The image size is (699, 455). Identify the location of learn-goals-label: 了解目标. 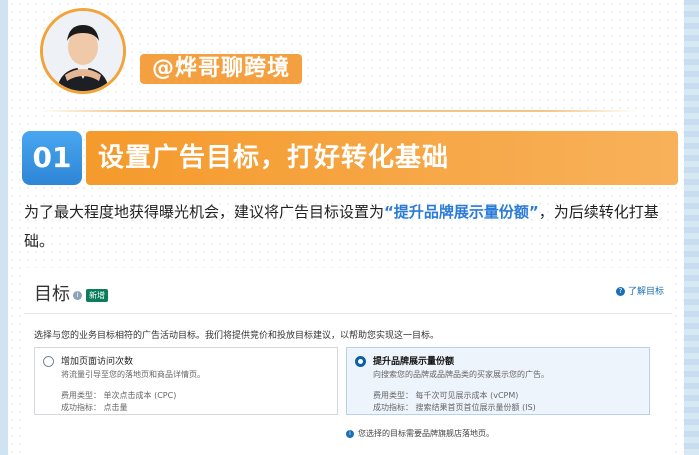
(645, 292).